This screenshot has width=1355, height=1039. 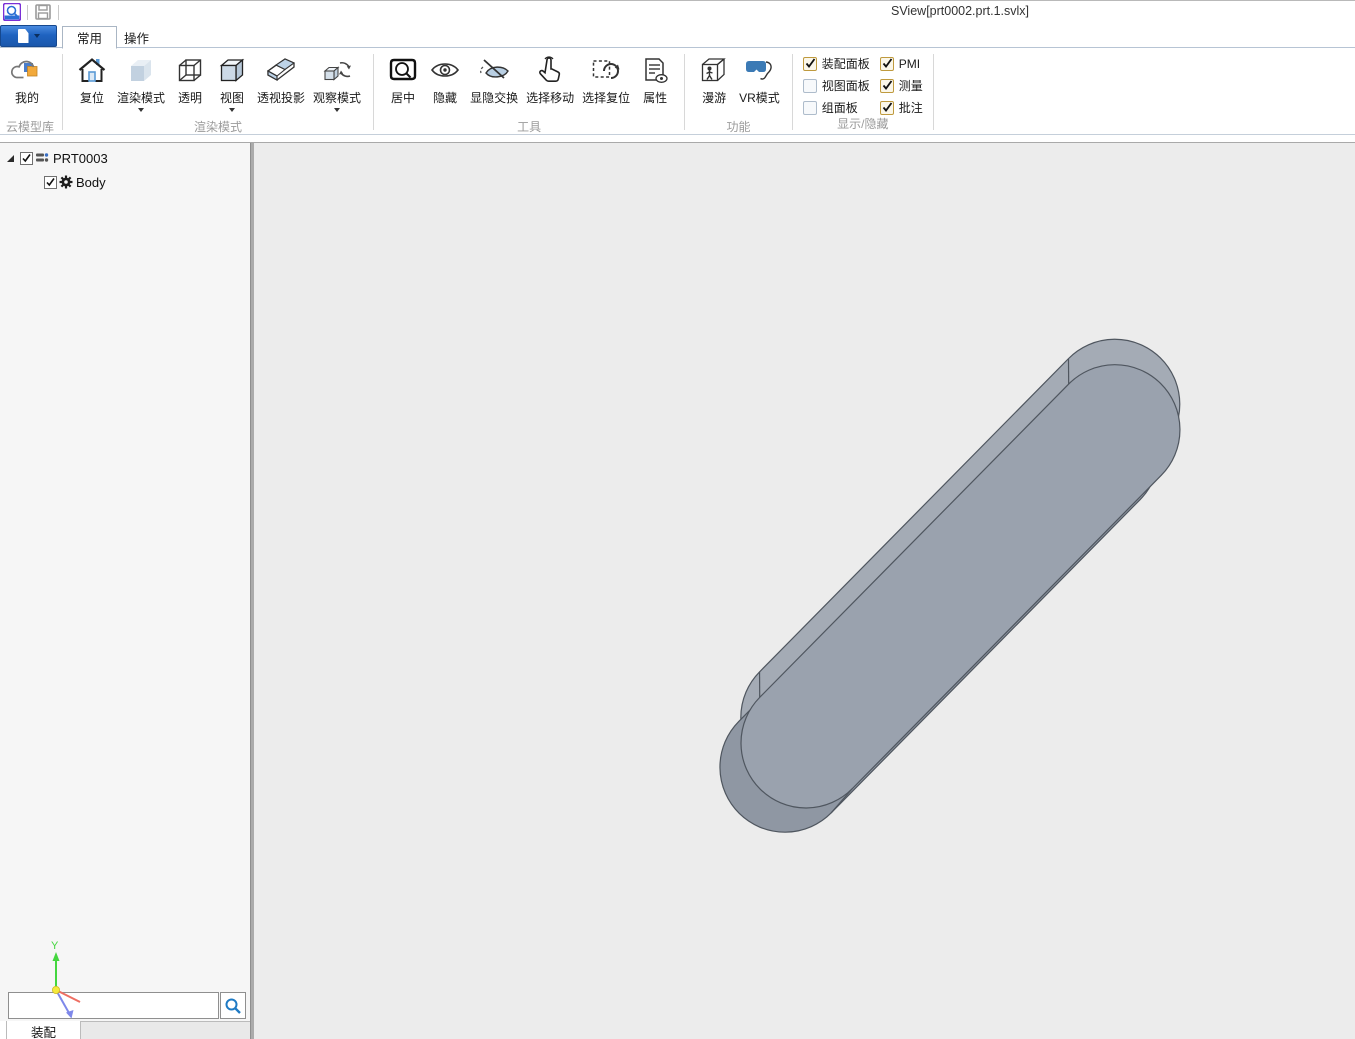 What do you see at coordinates (606, 82) in the screenshot?
I see `select-reset-button: 选择复位` at bounding box center [606, 82].